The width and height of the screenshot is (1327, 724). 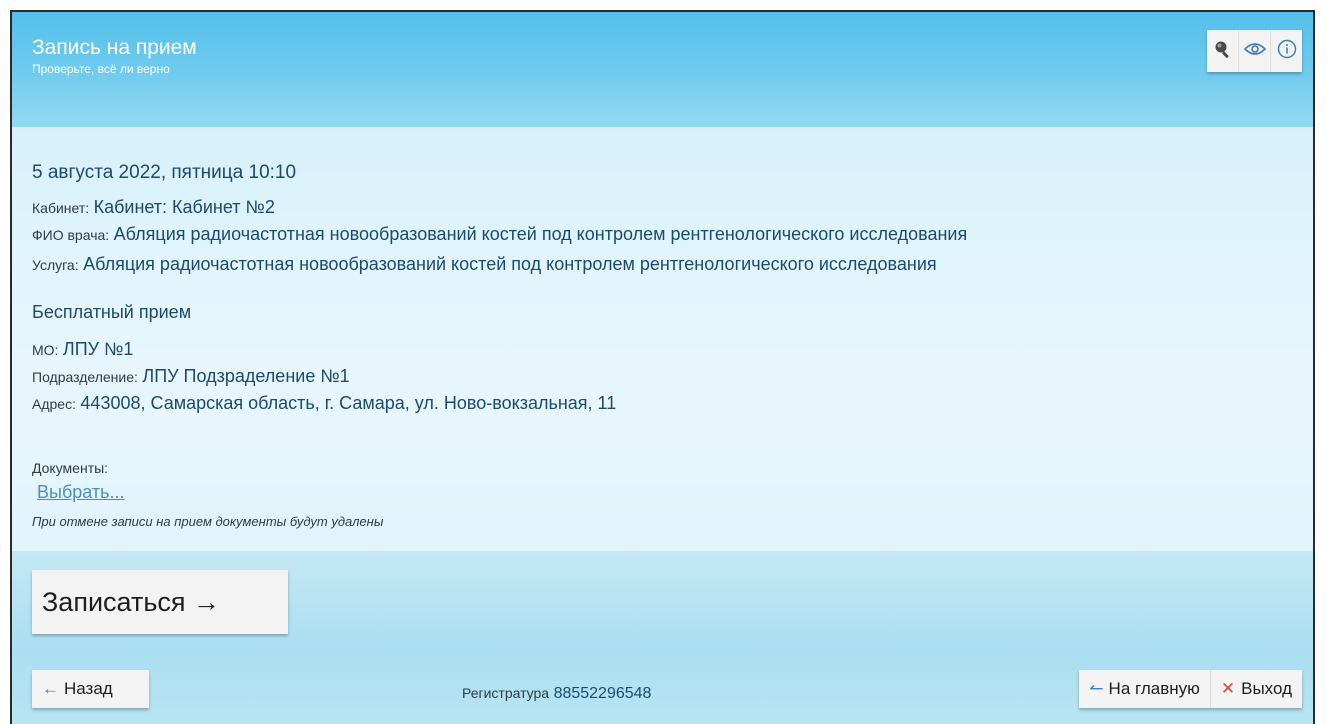 I want to click on cabinet-row: Кабинет: Кабинет: Кабинет №2, so click(x=153, y=208).